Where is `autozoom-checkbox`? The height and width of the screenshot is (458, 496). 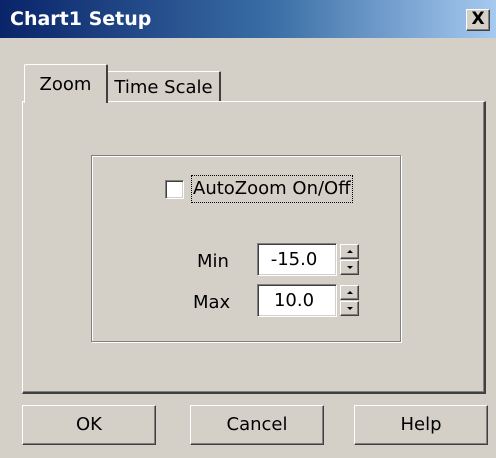
autozoom-checkbox is located at coordinates (174, 189).